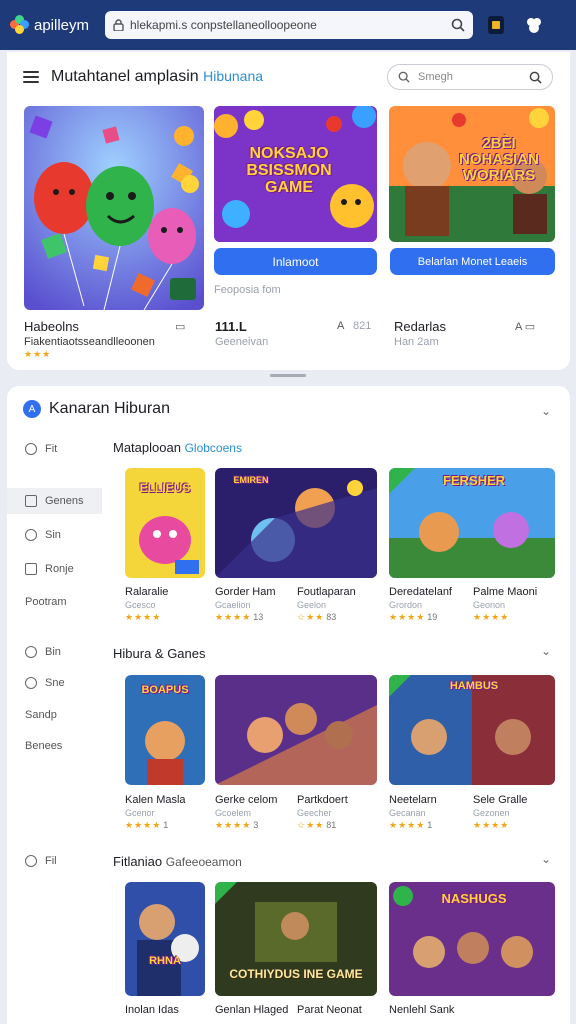 This screenshot has width=576, height=1024. Describe the element at coordinates (180, 327) in the screenshot. I see `screen-icon: ▭` at that location.